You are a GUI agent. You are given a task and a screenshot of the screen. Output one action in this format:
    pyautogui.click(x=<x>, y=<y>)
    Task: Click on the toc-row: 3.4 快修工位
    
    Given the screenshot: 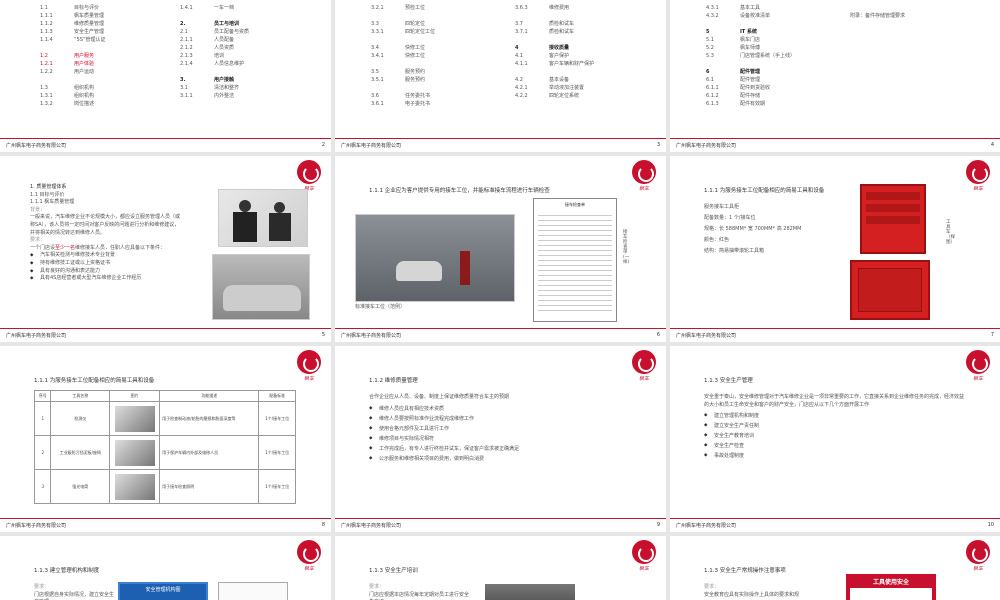 What is the action you would take?
    pyautogui.click(x=436, y=48)
    